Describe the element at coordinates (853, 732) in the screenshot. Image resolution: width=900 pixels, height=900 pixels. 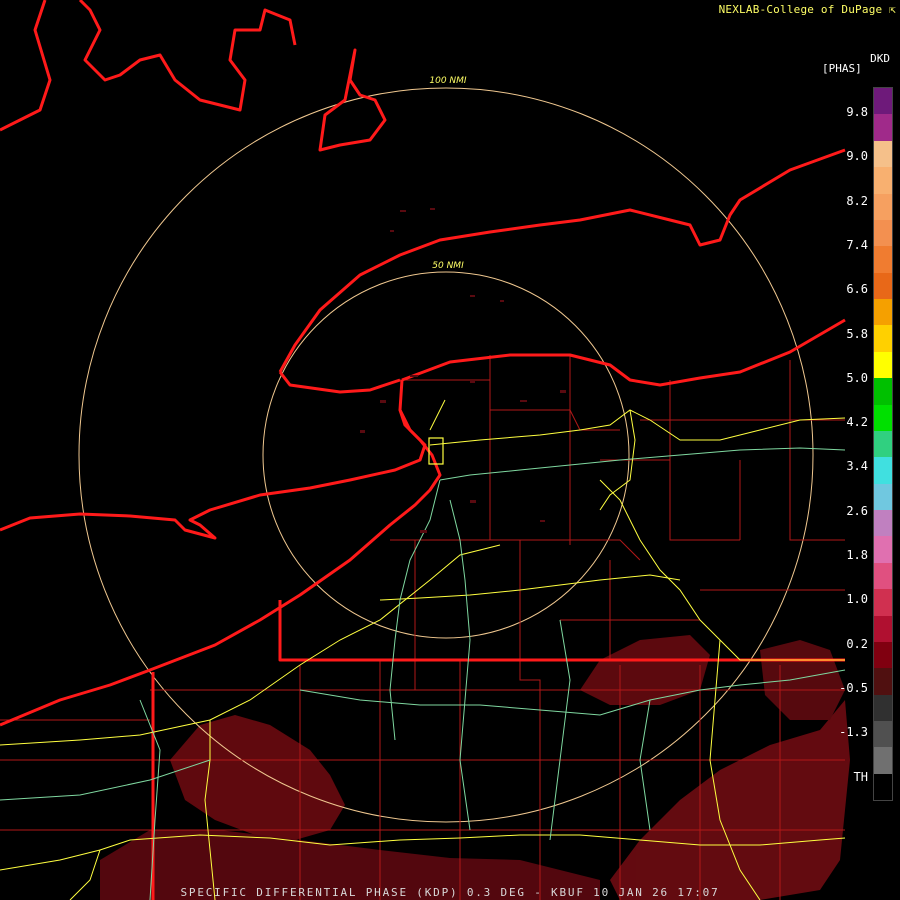
I see `legend-tick-label: -1.3` at that location.